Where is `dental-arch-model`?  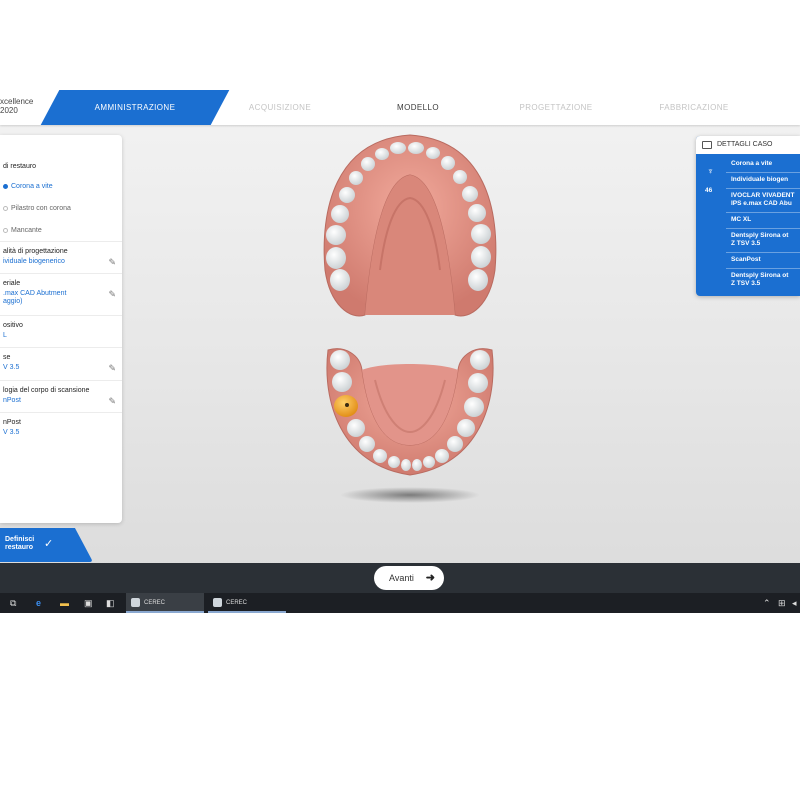 dental-arch-model is located at coordinates (410, 315).